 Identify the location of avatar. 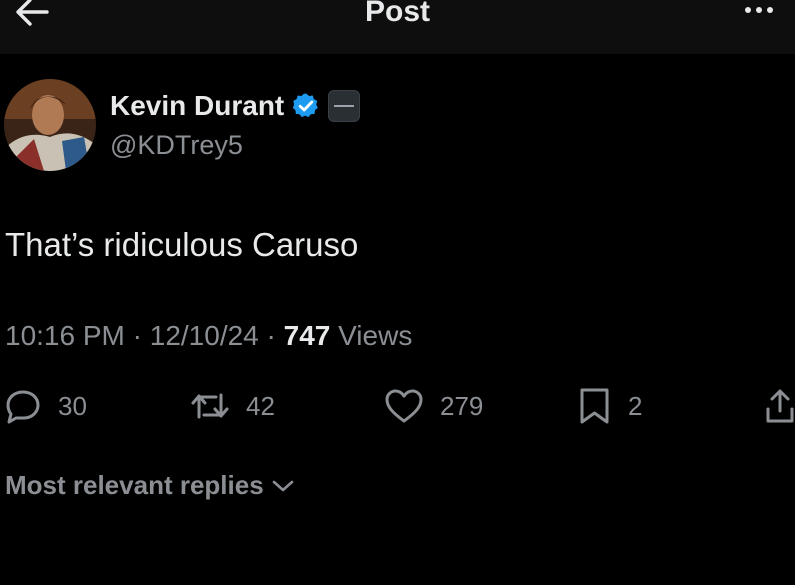
(50, 125).